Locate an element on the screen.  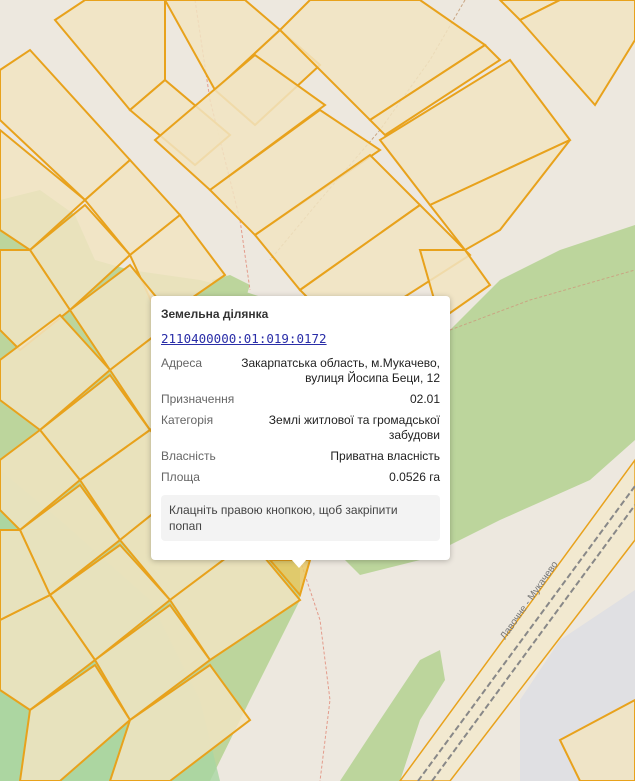
cadastral-number-link: 2110400000:01:019:0172 is located at coordinates (244, 338).